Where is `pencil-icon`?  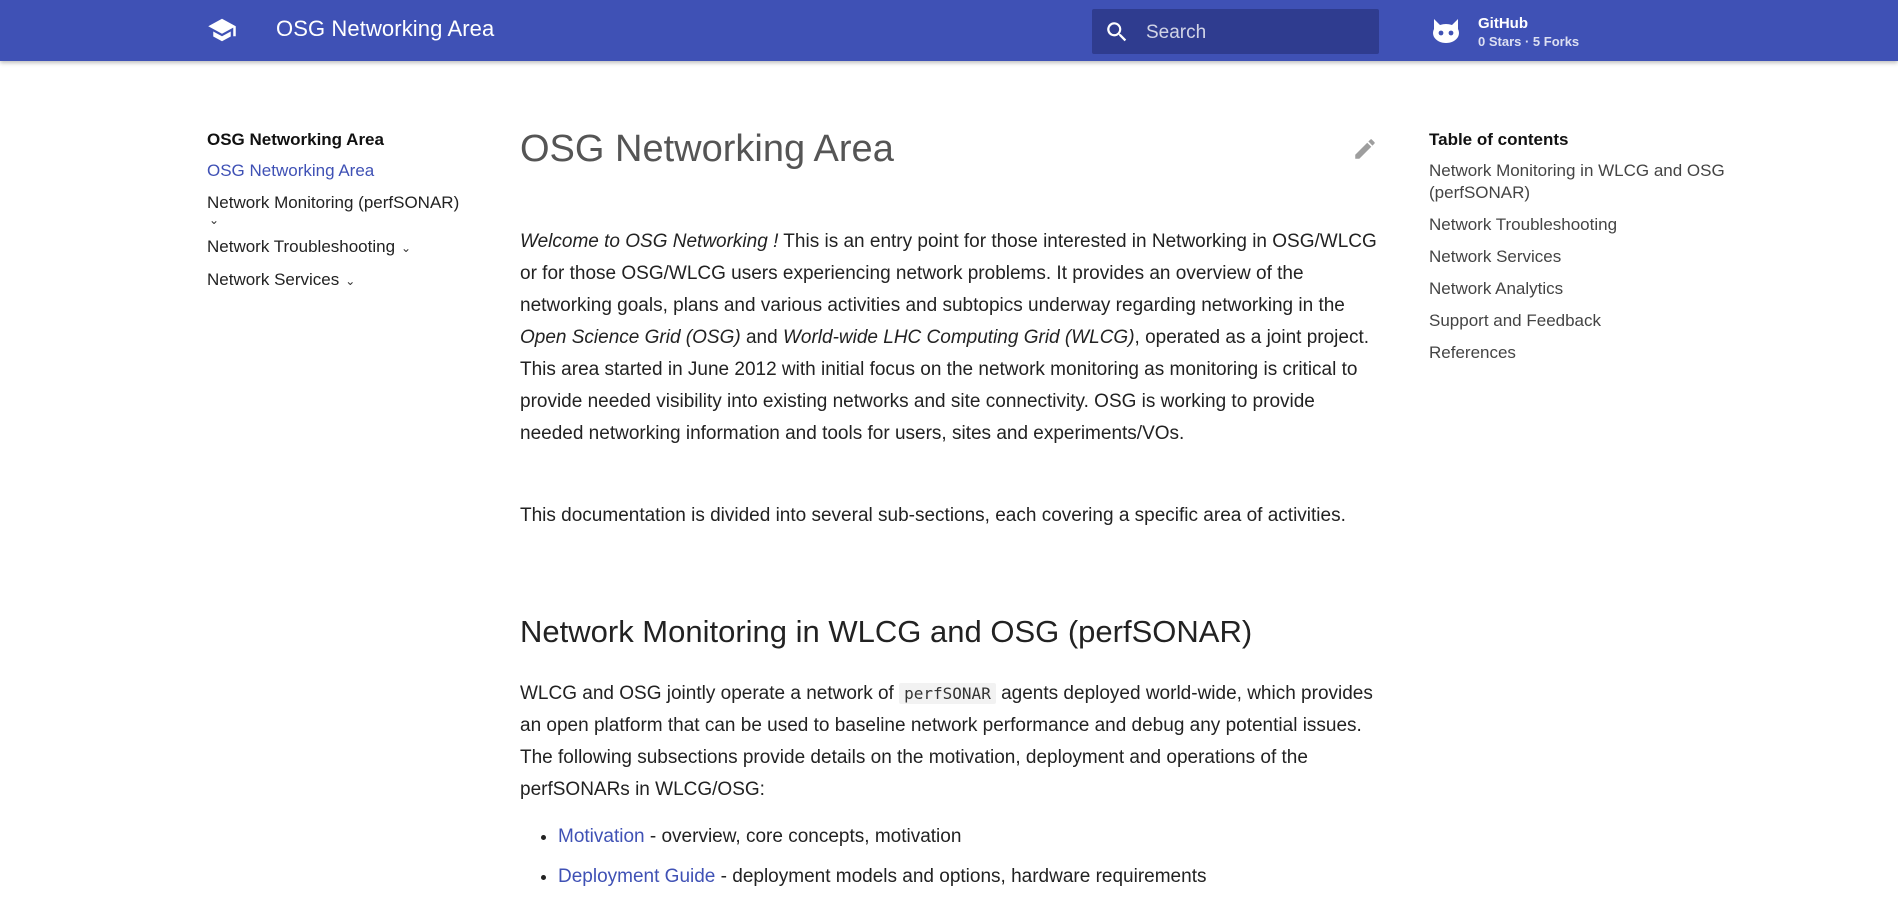
pencil-icon is located at coordinates (1365, 151).